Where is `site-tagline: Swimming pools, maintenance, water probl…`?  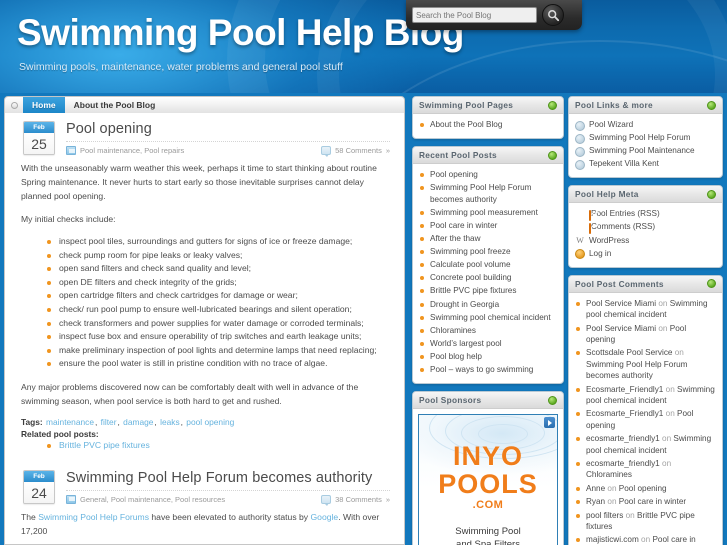 site-tagline: Swimming pools, maintenance, water probl… is located at coordinates (181, 67).